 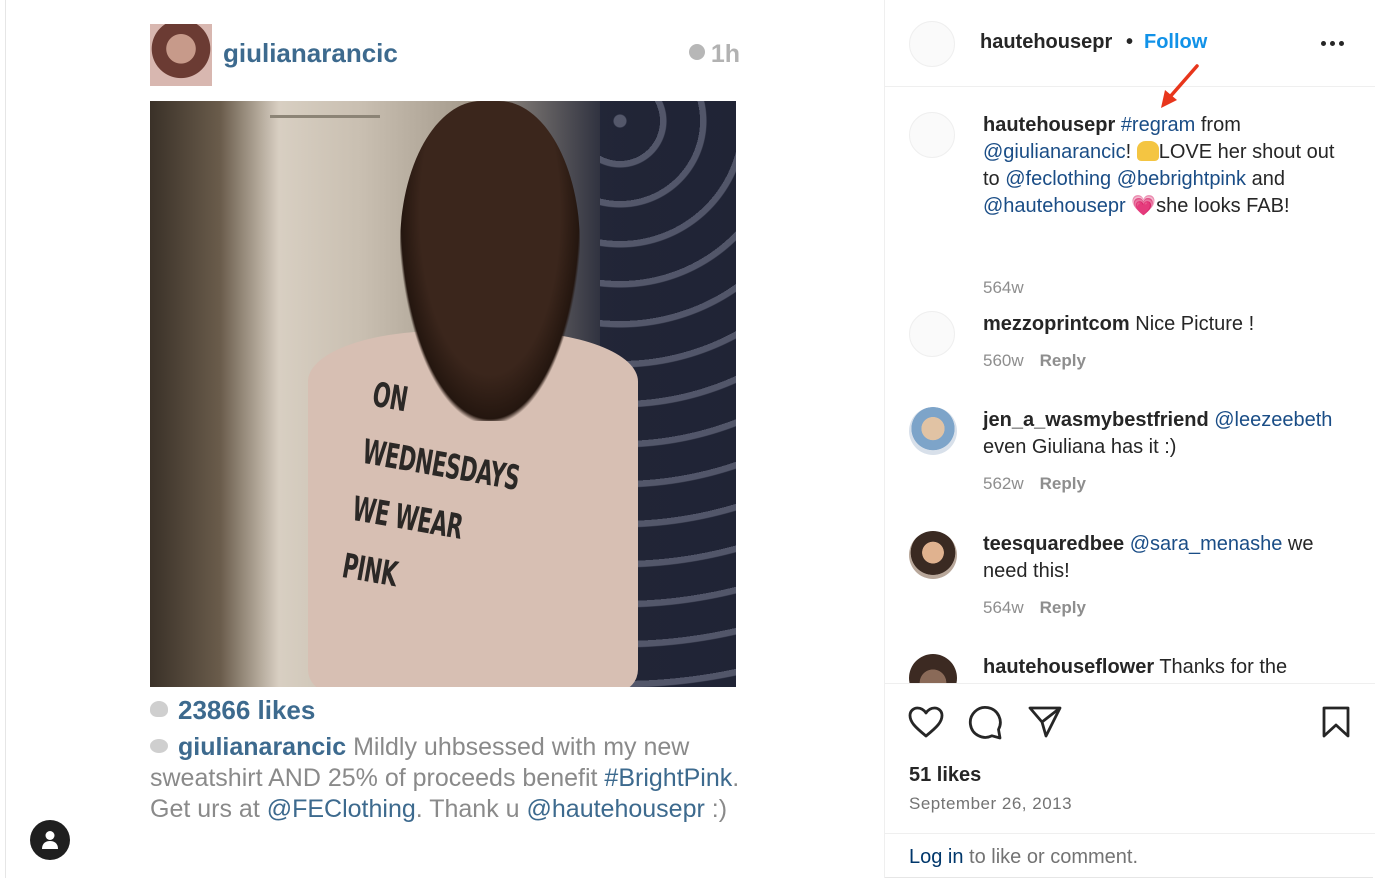 I want to click on embedded-caption-user: giulianarancic, so click(x=262, y=747).